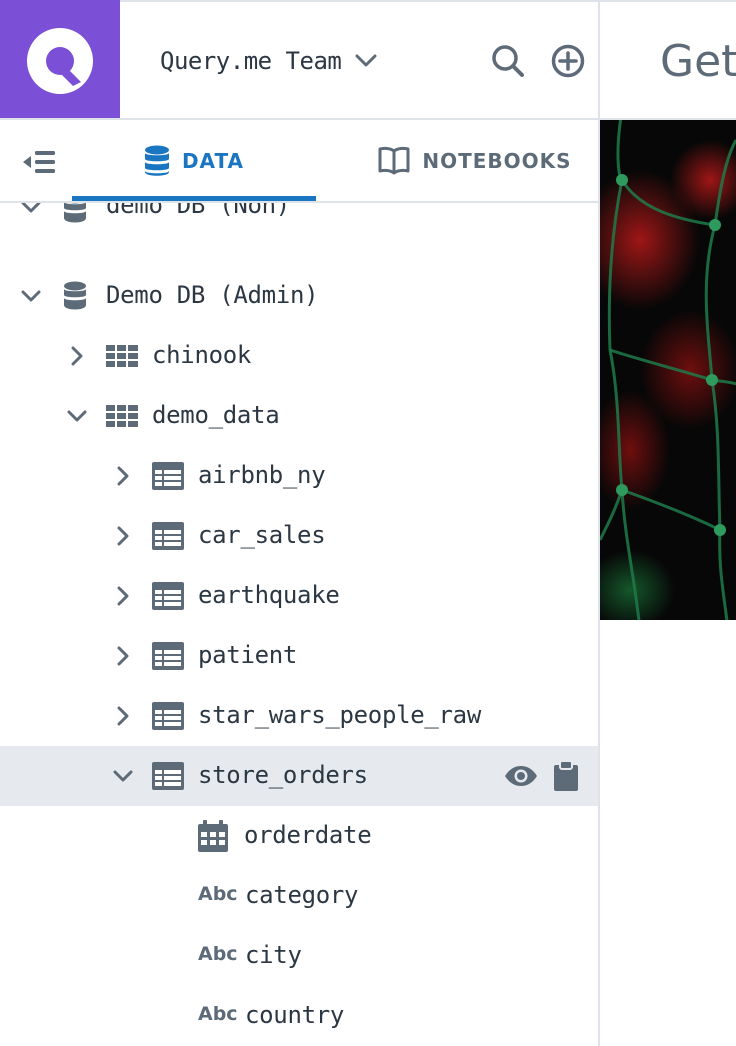 The image size is (736, 1046). Describe the element at coordinates (668, 370) in the screenshot. I see `hero-image` at that location.